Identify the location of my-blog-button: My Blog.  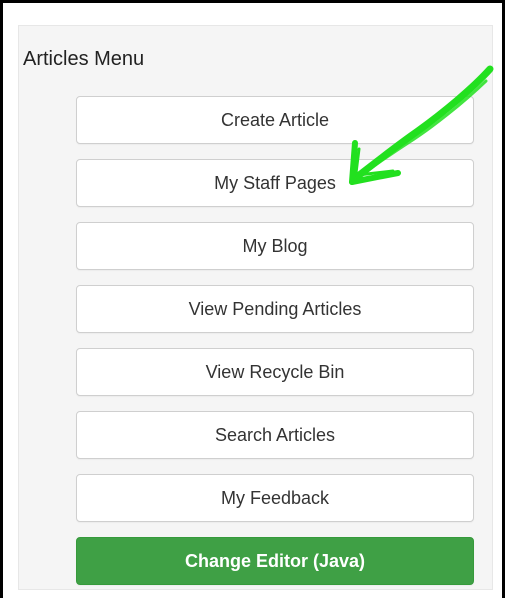
(275, 246).